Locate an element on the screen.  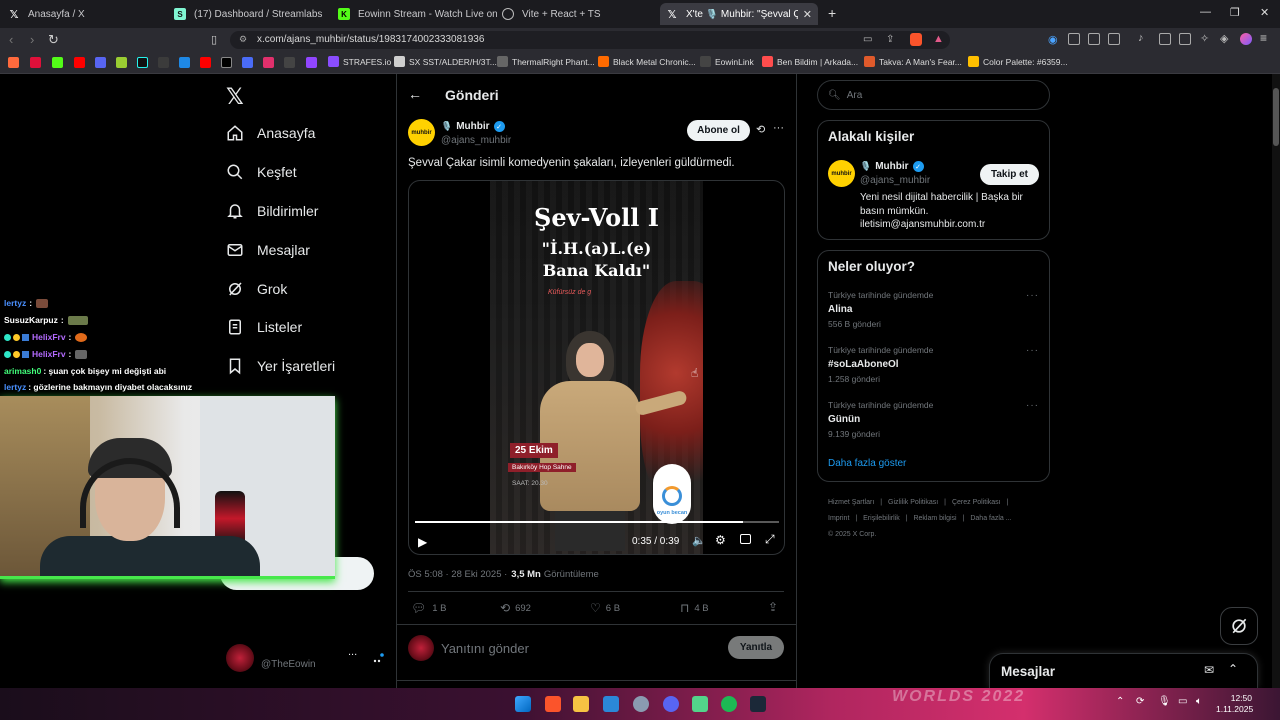
volume-icon: 🔈 is located at coordinates (699, 540).